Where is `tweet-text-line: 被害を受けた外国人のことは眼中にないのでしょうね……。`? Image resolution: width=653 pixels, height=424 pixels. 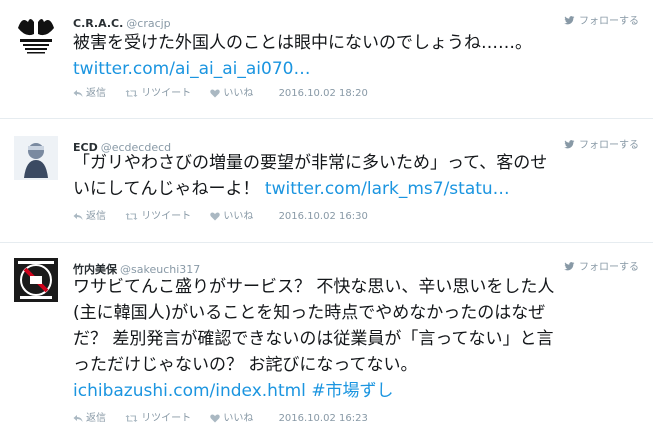
tweet-text-line: 被害を受けた外国人のことは眼中にないのでしょうね……。 is located at coordinates (302, 43).